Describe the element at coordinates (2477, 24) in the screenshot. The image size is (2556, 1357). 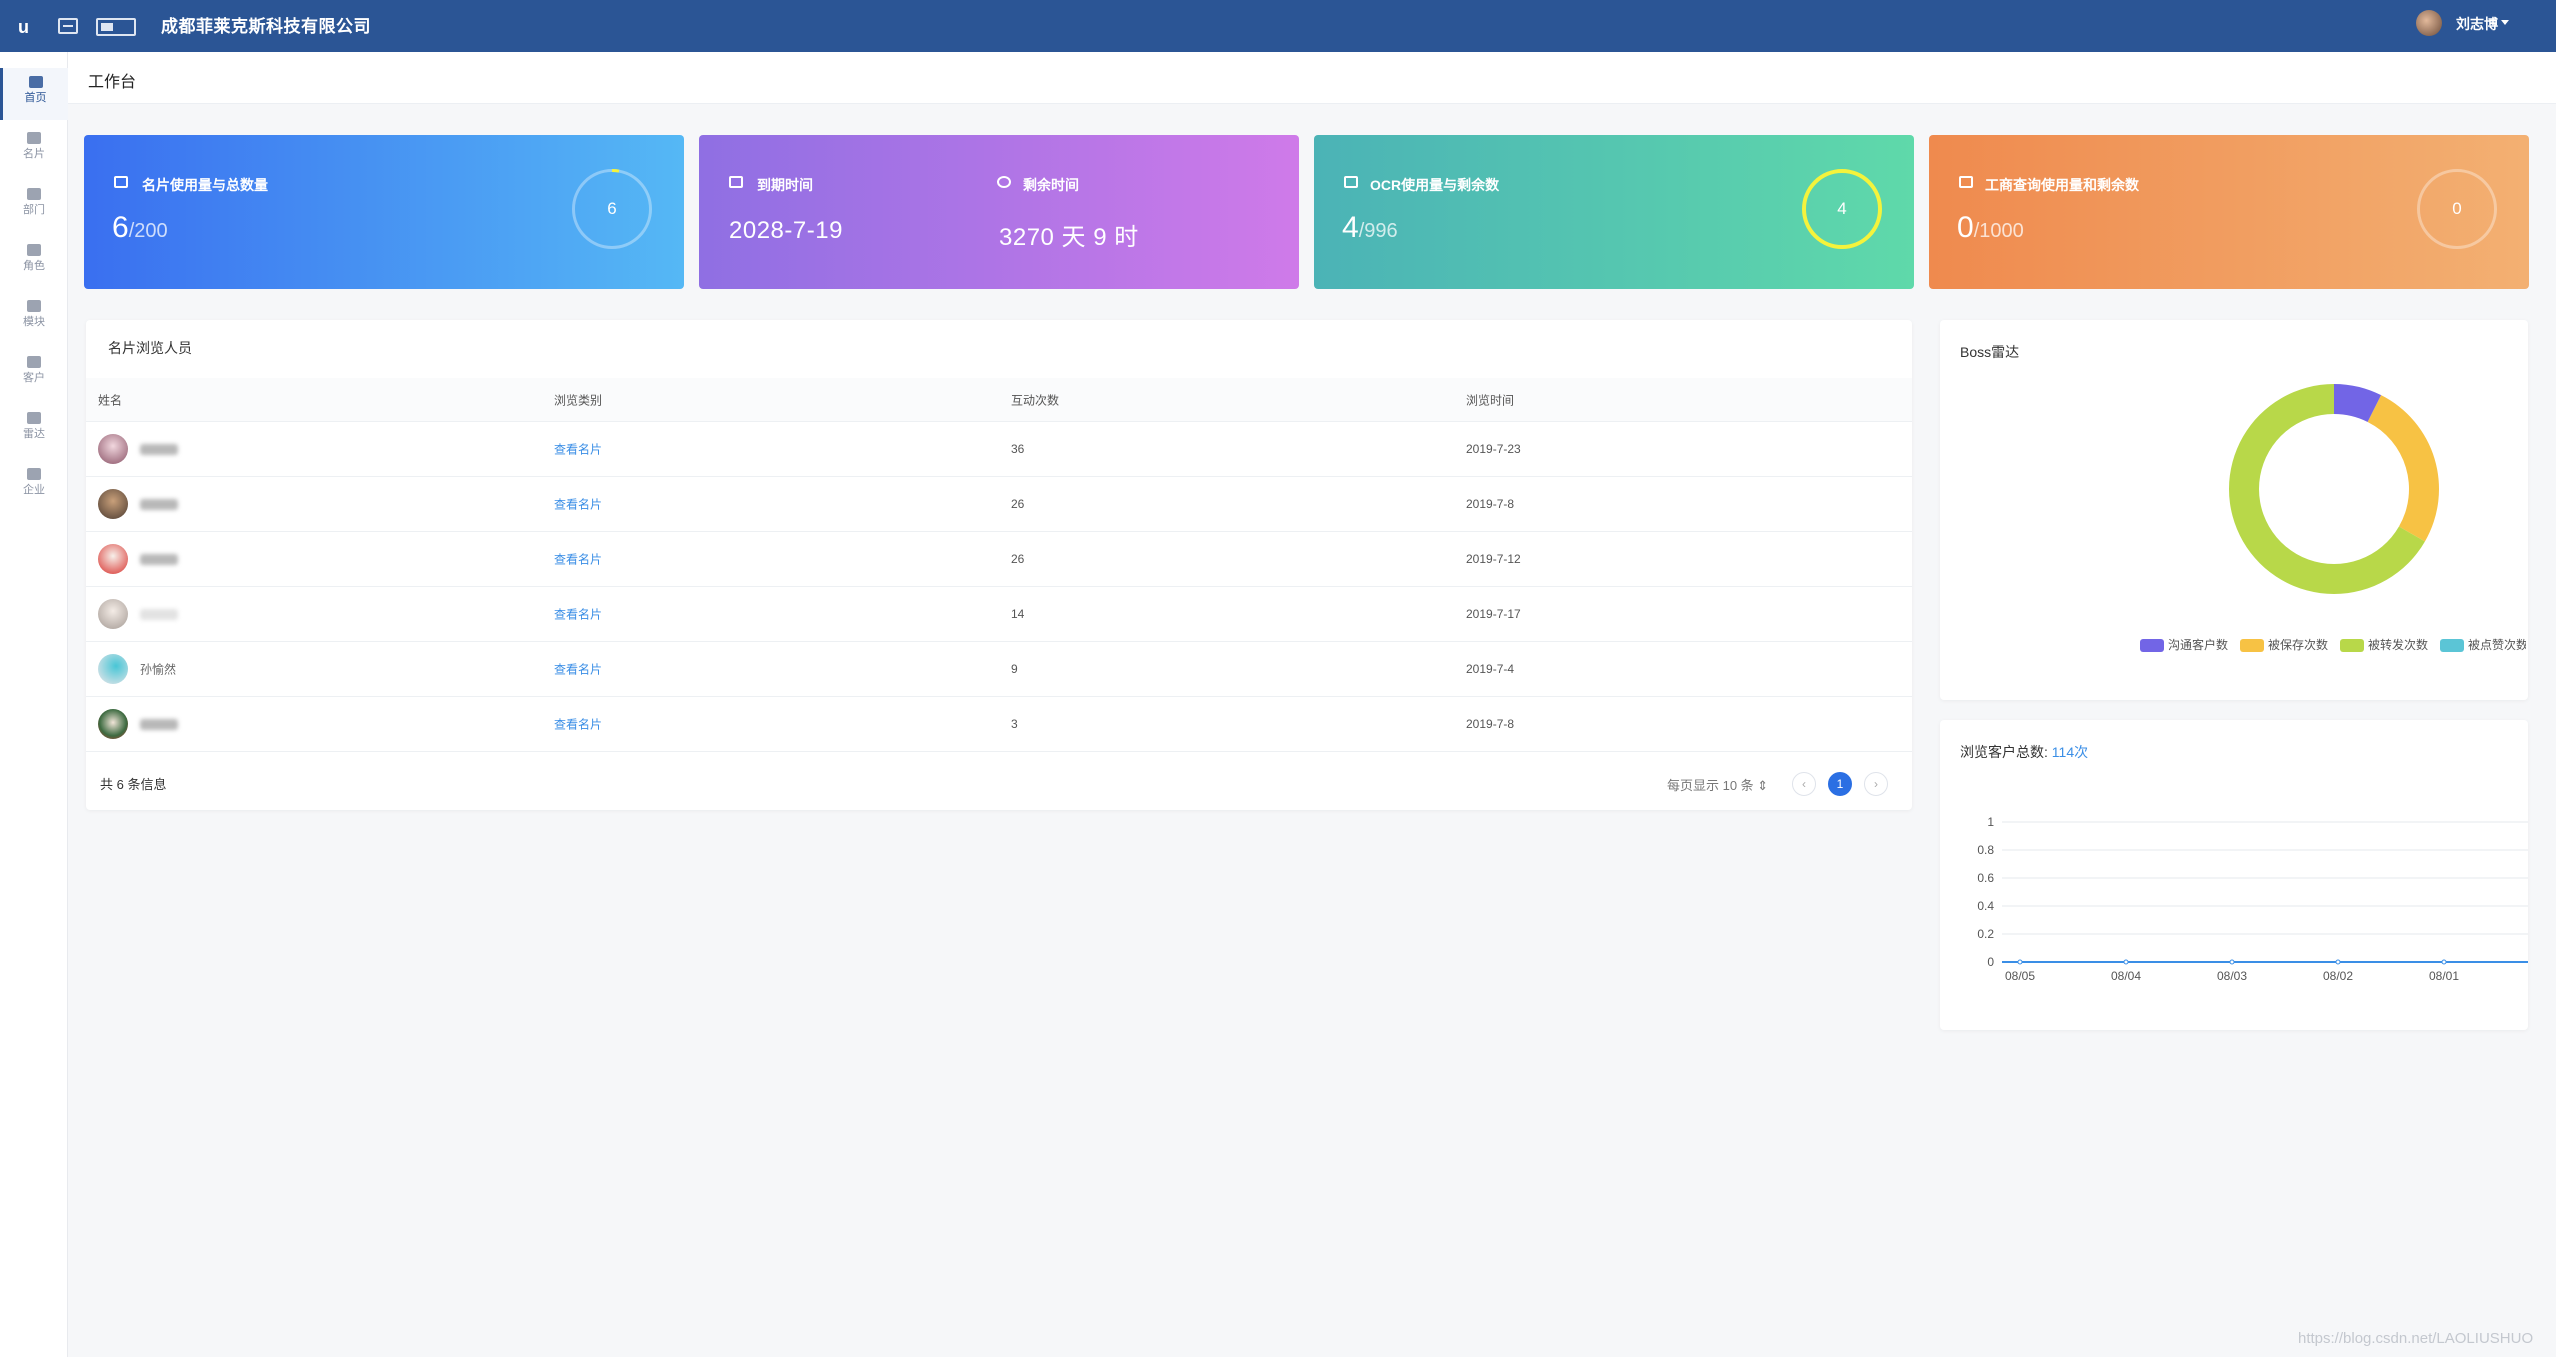
I see `username: 刘志博` at that location.